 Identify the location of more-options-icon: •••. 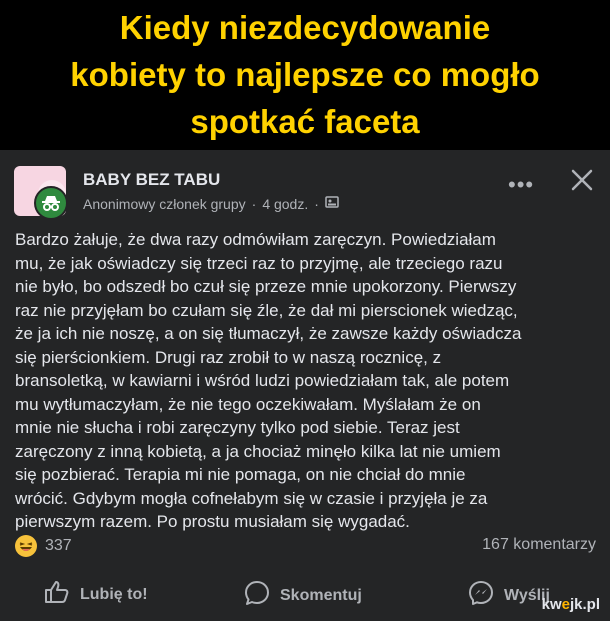
(521, 185).